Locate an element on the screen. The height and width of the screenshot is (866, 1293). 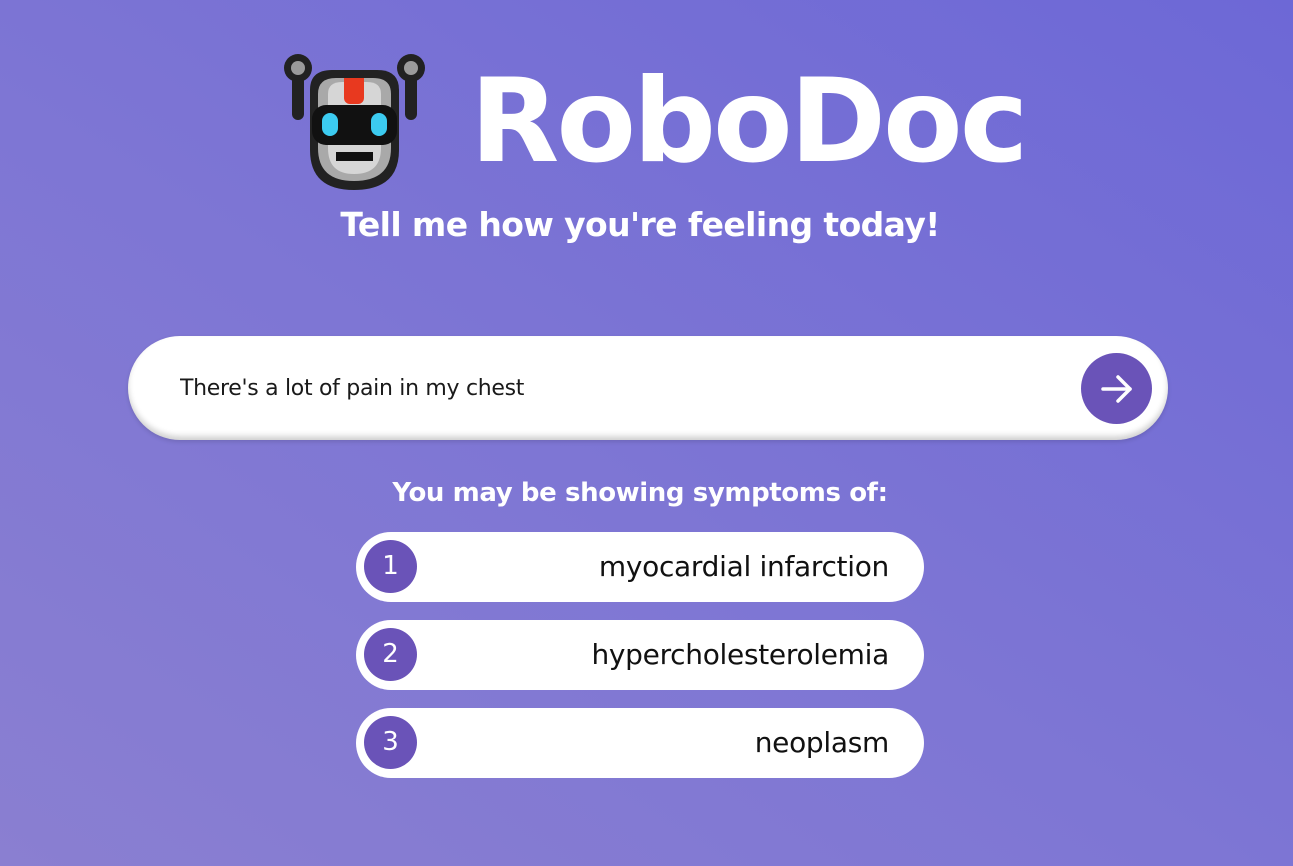
submit-button is located at coordinates (1116, 388).